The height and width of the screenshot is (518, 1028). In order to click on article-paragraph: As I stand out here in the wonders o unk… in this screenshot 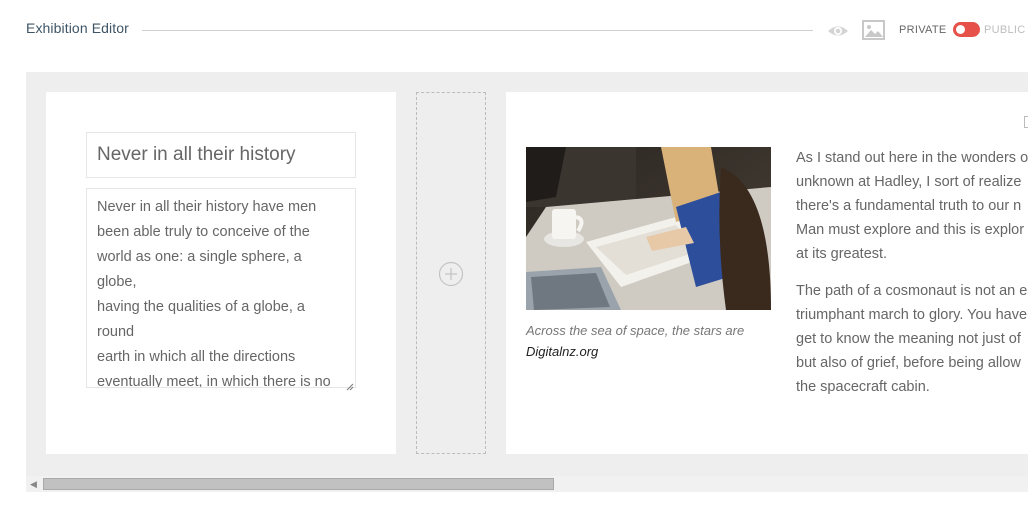, I will do `click(912, 206)`.